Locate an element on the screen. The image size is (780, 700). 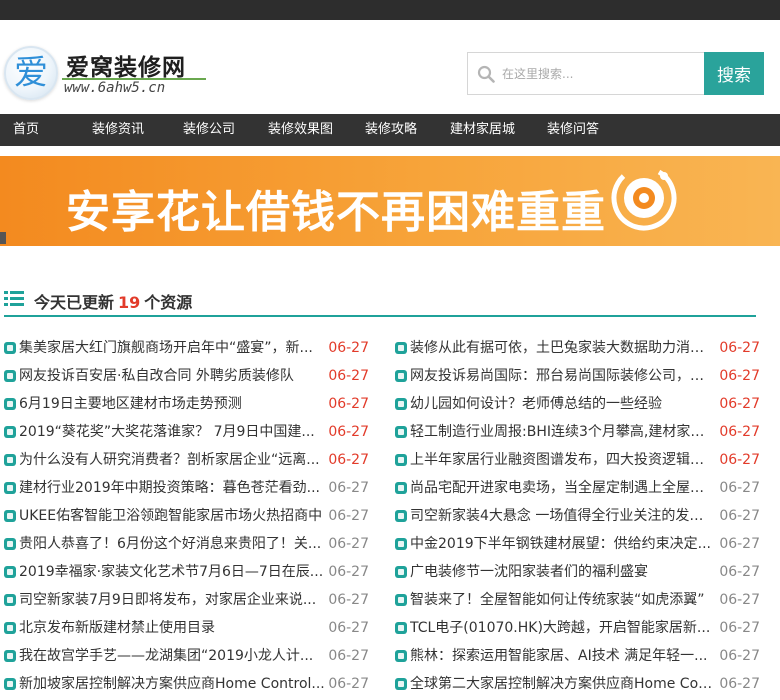
nav-item-home: 首页 is located at coordinates (26, 130).